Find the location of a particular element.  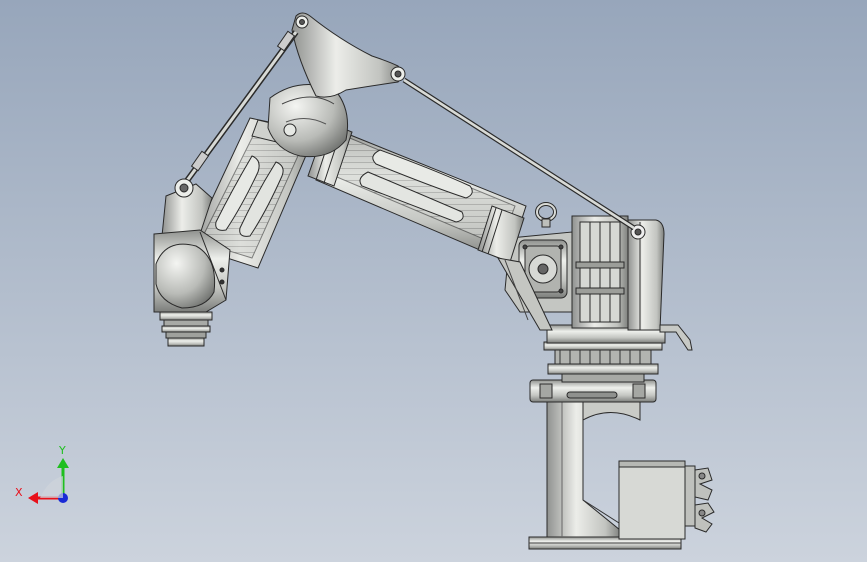

x-axis-label: X is located at coordinates (19, 492).